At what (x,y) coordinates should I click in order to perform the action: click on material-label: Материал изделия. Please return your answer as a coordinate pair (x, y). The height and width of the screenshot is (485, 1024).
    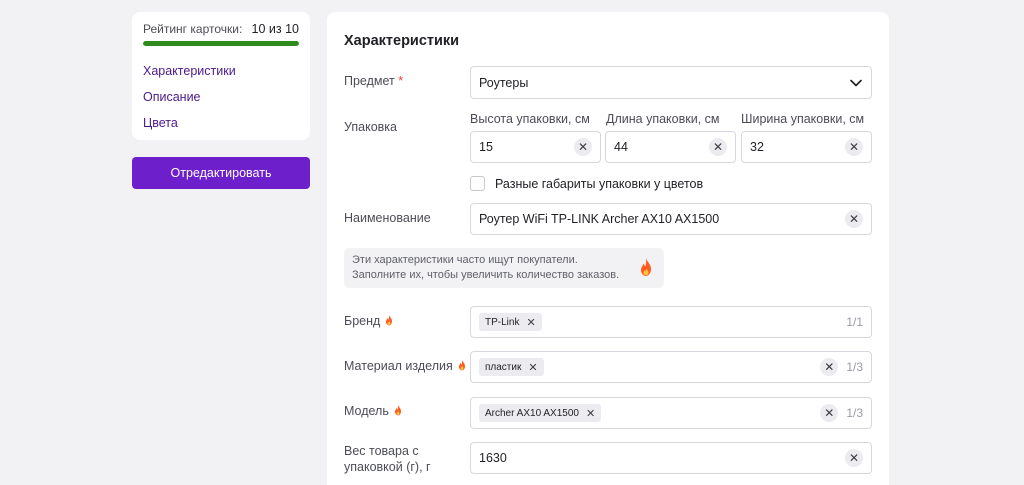
    Looking at the image, I should click on (405, 366).